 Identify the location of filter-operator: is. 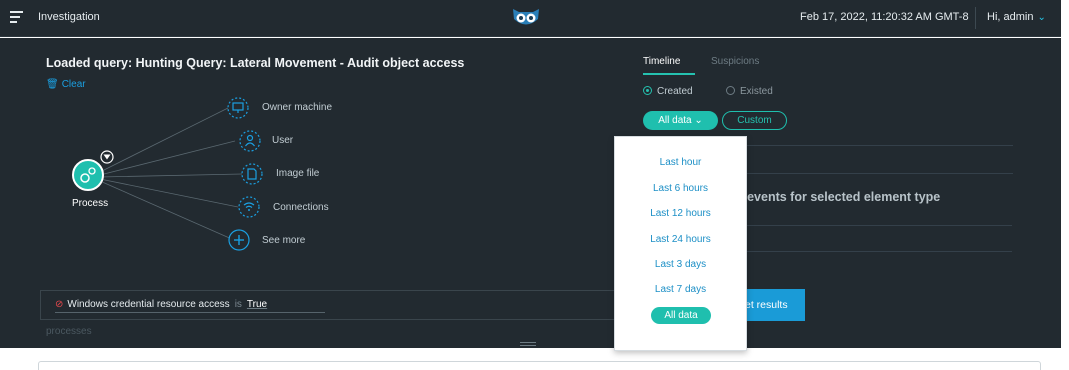
(238, 304).